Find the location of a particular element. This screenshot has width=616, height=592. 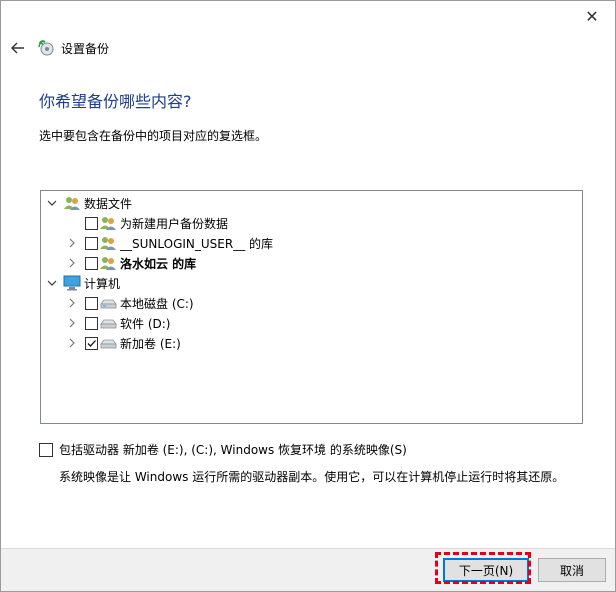

tree-node-label: 为新建用户备份数据 is located at coordinates (174, 223).